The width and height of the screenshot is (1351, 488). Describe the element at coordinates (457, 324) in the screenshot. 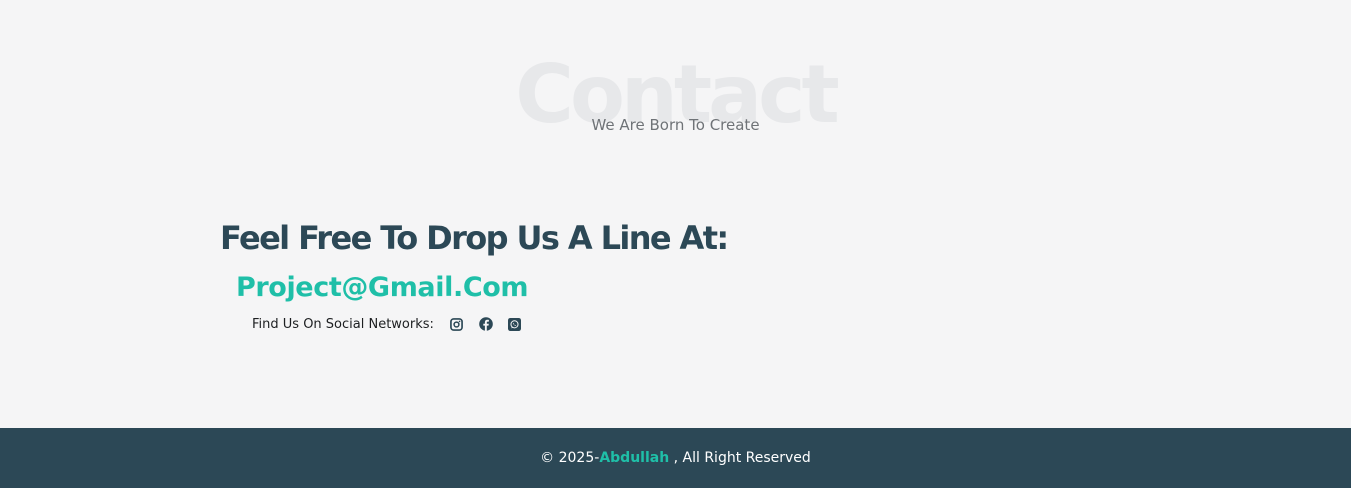

I see `instagram-icon` at that location.